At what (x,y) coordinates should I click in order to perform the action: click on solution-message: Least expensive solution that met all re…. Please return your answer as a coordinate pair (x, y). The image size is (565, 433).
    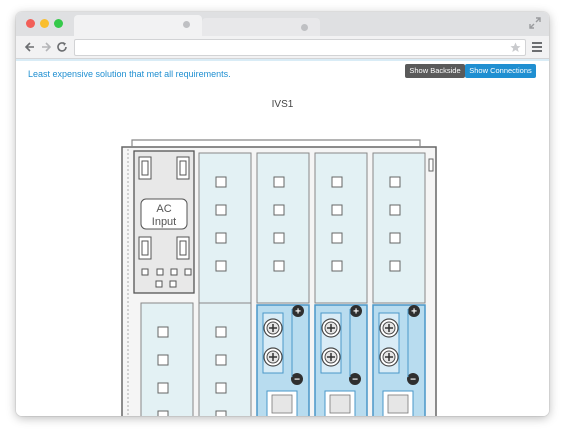
    Looking at the image, I should click on (129, 74).